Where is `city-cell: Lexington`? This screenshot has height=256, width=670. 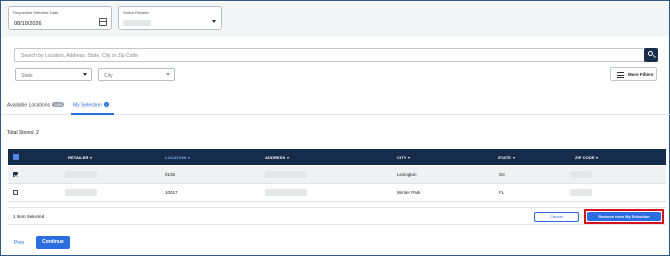
city-cell: Lexington is located at coordinates (407, 174).